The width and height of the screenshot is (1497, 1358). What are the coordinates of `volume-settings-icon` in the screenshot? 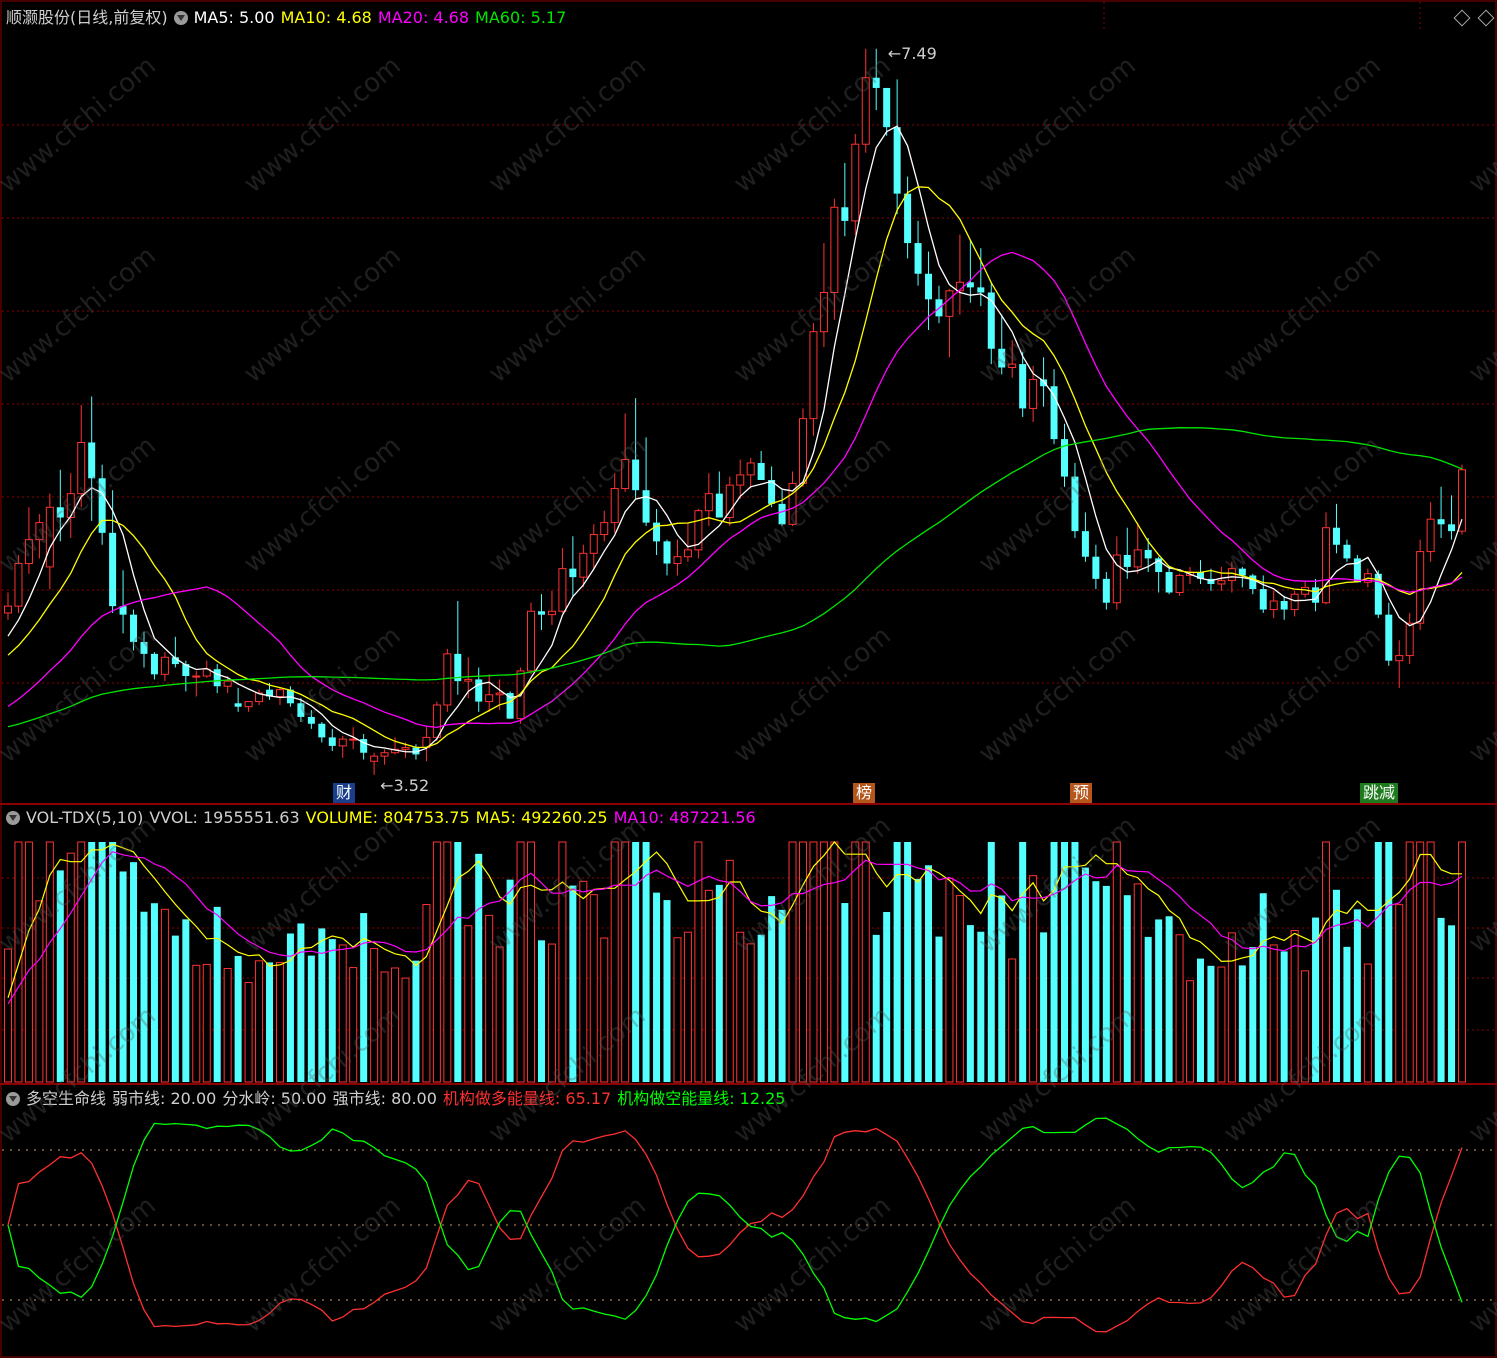 It's located at (13, 818).